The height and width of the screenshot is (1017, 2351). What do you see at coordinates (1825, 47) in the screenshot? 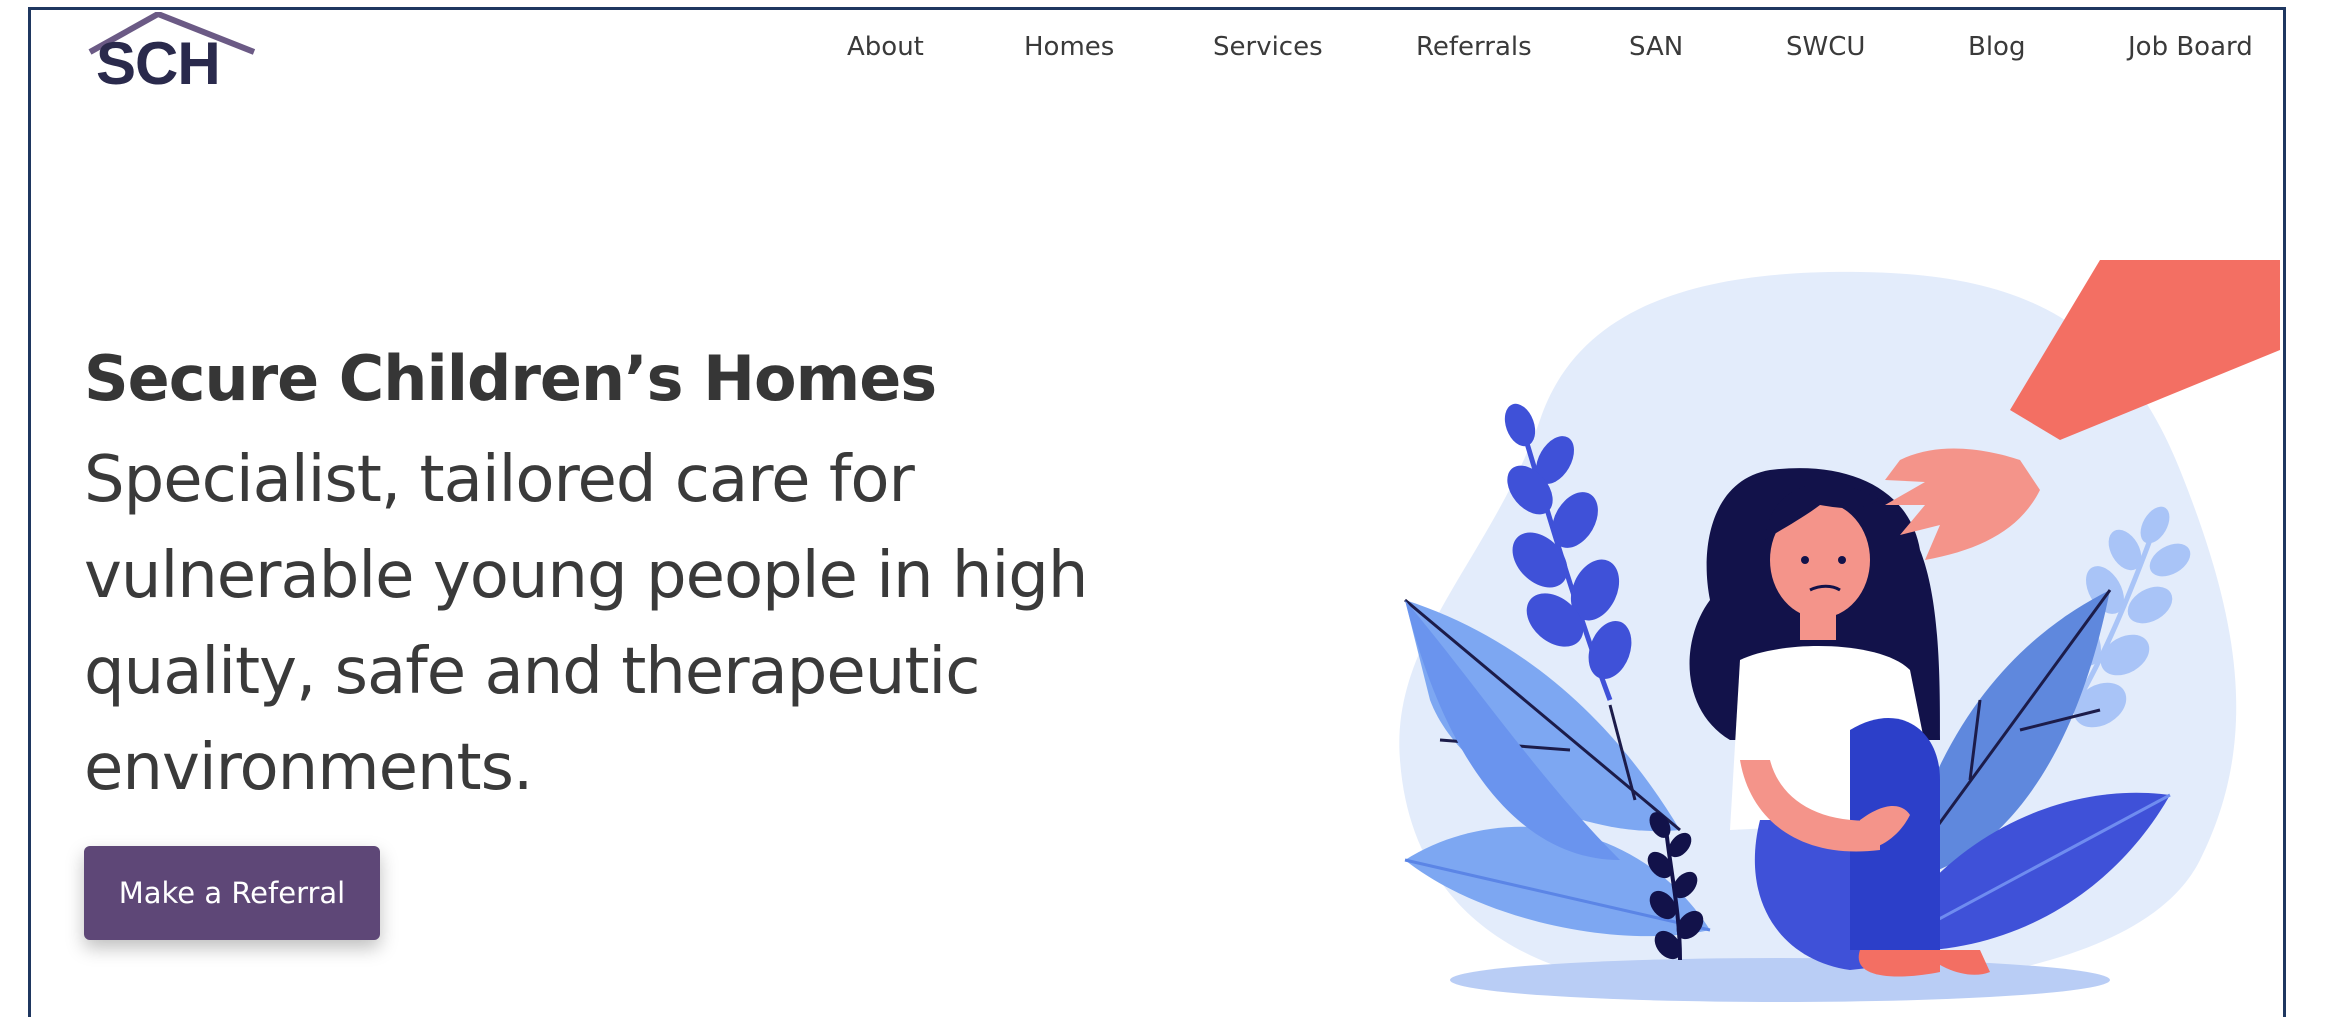
I see `nav-swcu: SWCU` at bounding box center [1825, 47].